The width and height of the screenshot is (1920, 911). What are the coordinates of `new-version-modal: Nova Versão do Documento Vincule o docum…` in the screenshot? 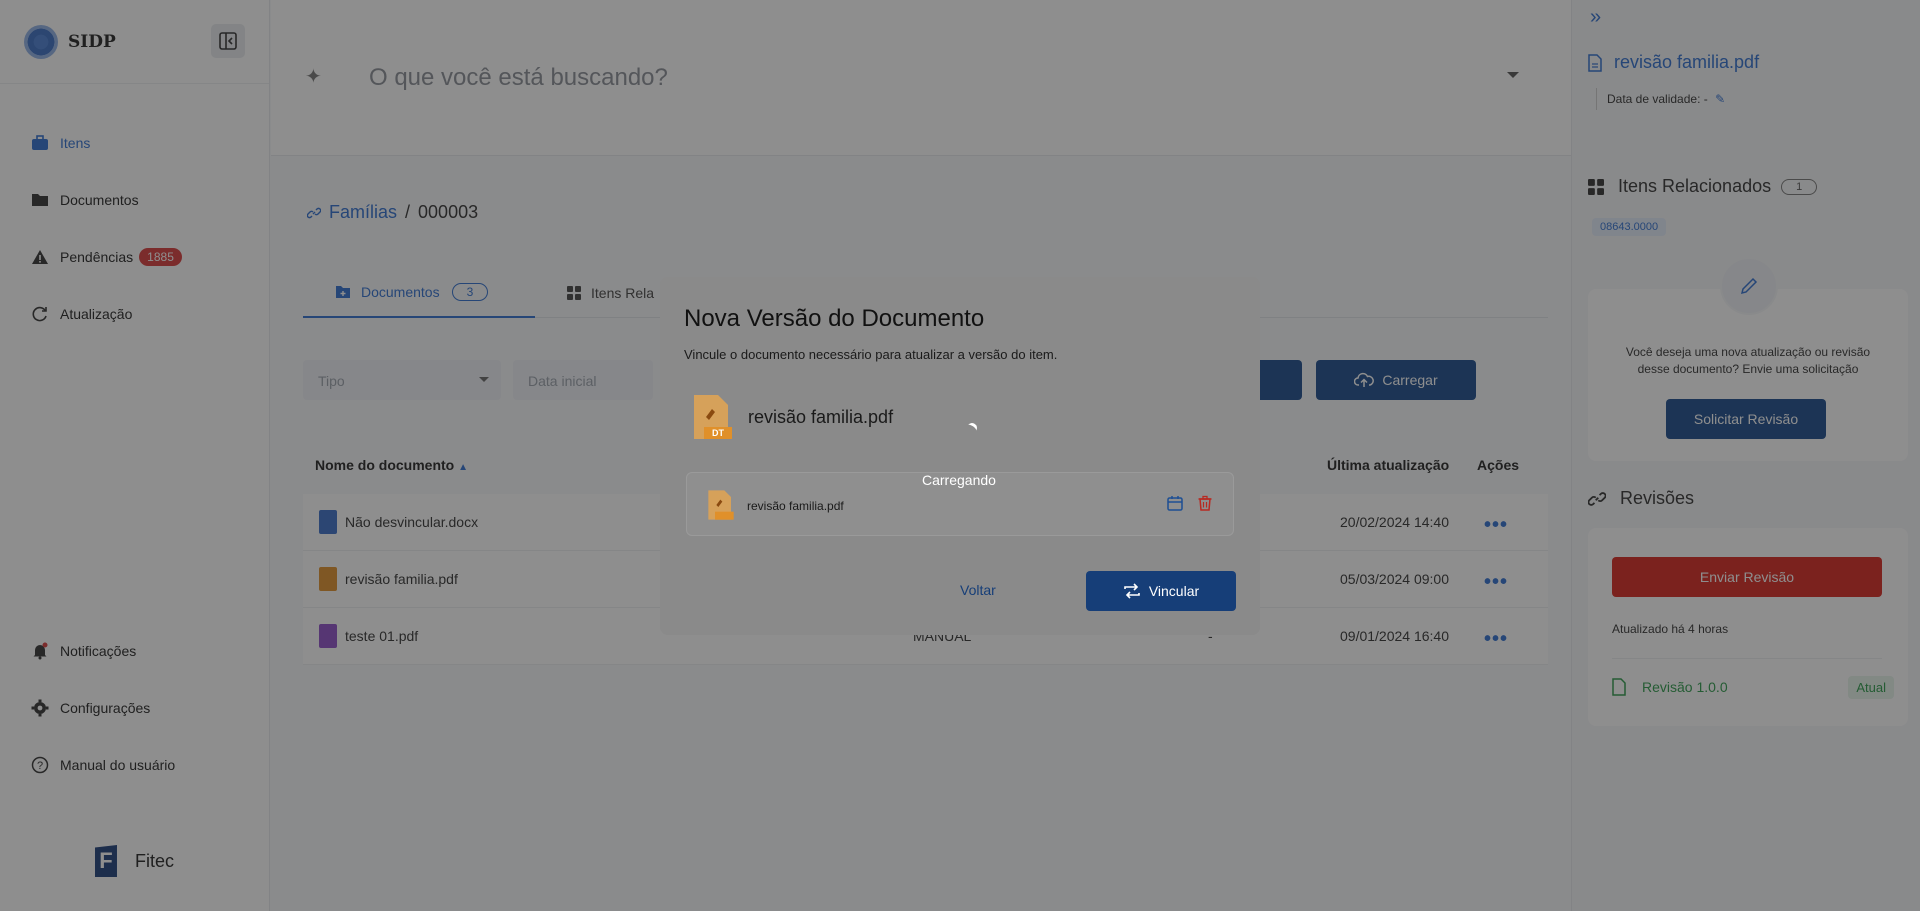 It's located at (960, 456).